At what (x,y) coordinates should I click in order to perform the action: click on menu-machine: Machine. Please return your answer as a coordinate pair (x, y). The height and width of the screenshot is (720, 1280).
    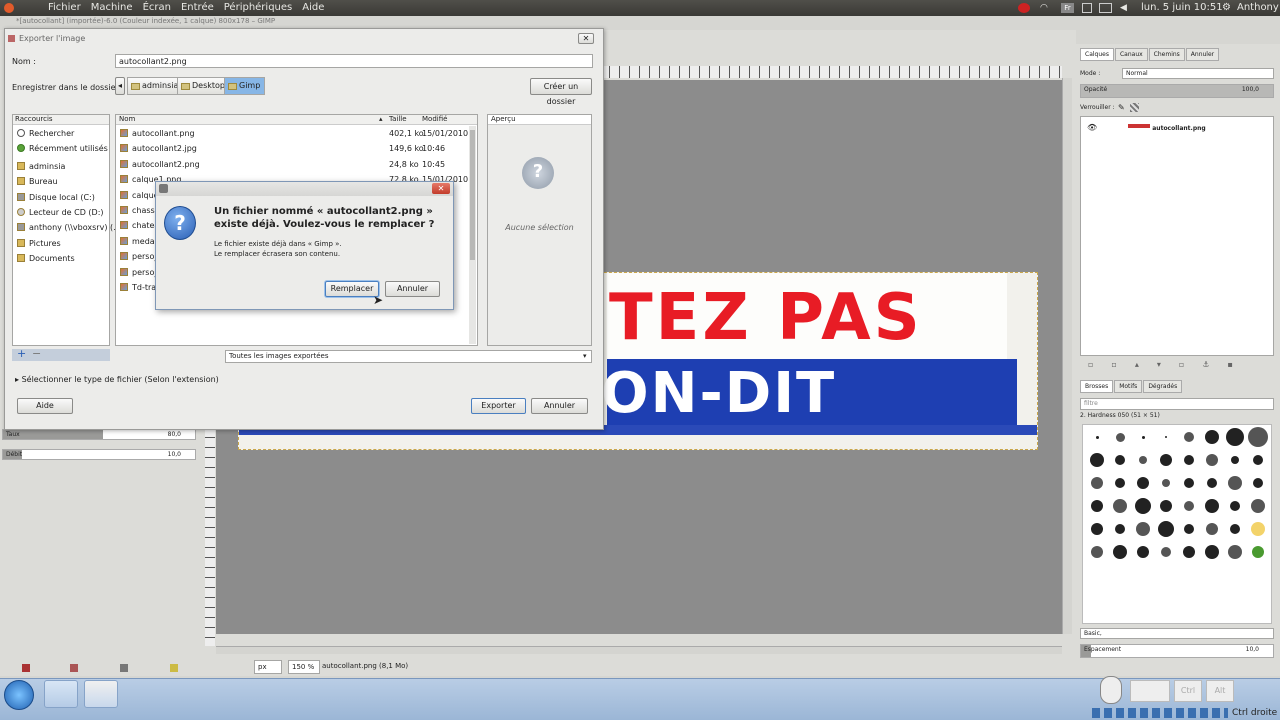
    Looking at the image, I should click on (112, 7).